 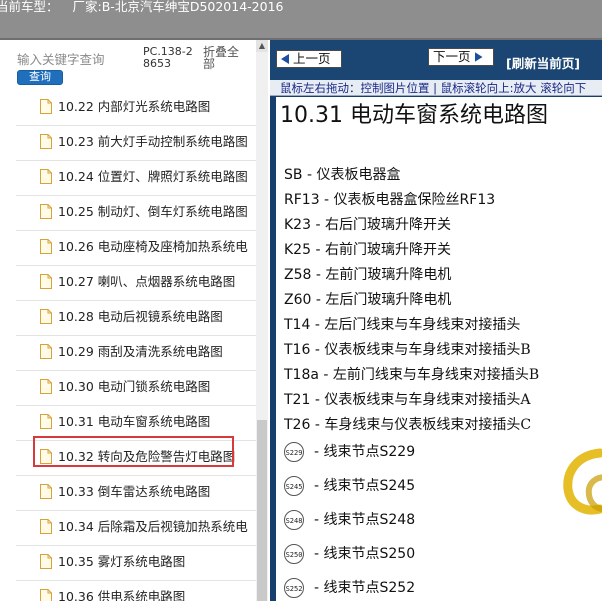 I want to click on toc-item: 10.35 雾灯系统电路图, so click(x=136, y=563).